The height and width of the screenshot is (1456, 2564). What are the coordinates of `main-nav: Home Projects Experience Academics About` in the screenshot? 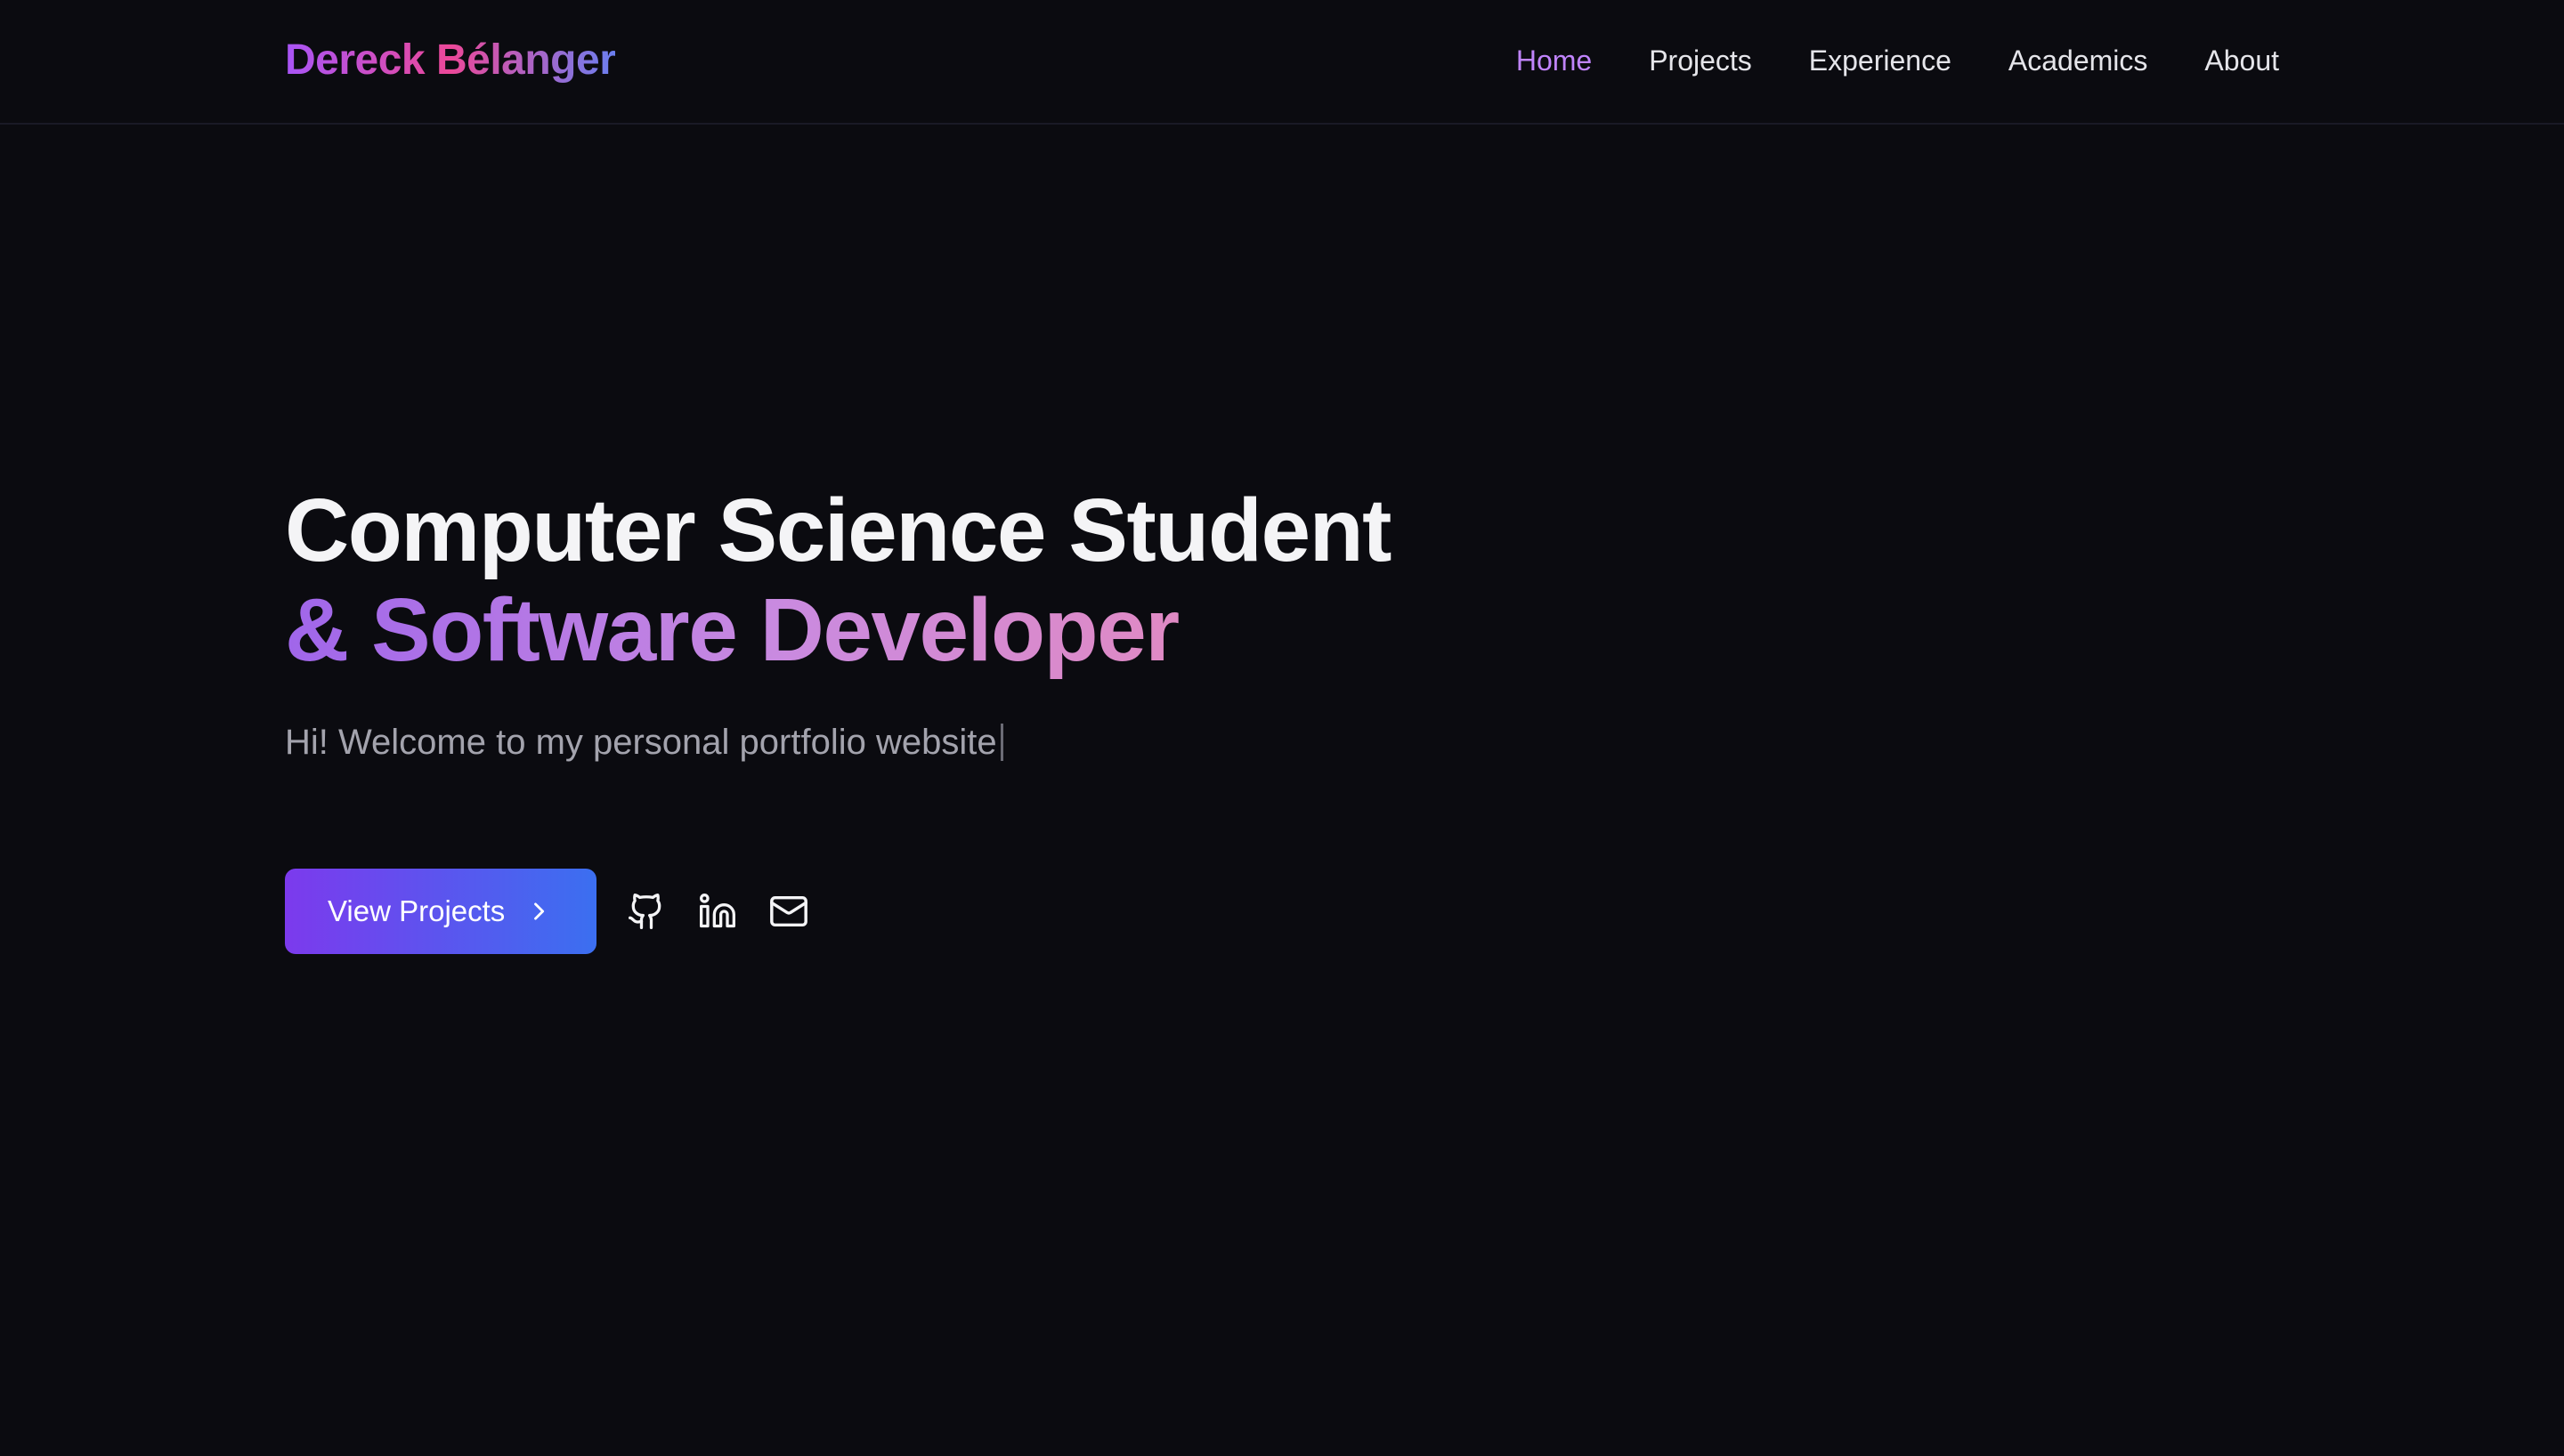 It's located at (1897, 60).